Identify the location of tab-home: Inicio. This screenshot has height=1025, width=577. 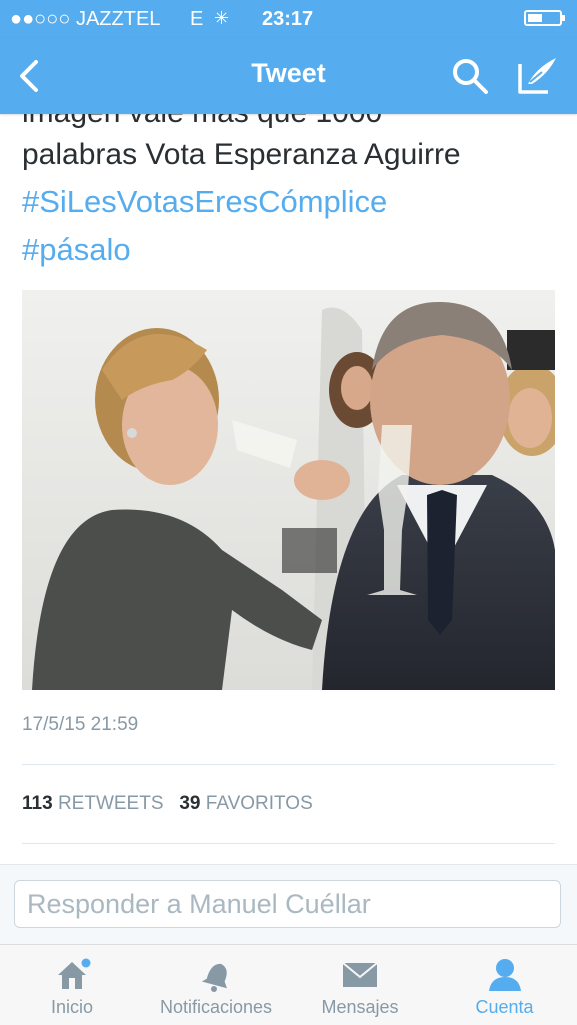
(72, 985).